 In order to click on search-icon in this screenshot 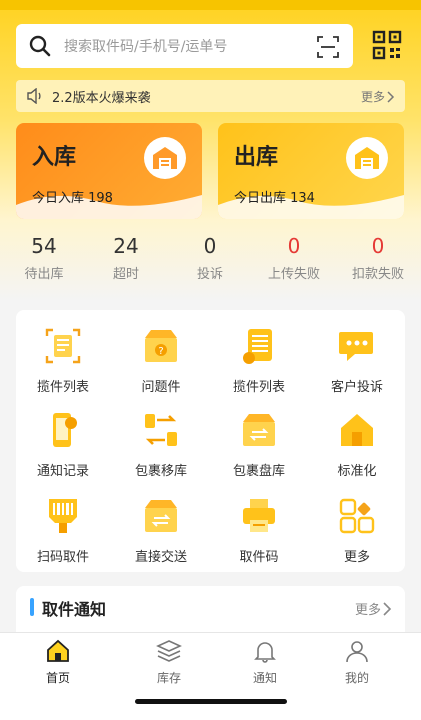, I will do `click(40, 46)`.